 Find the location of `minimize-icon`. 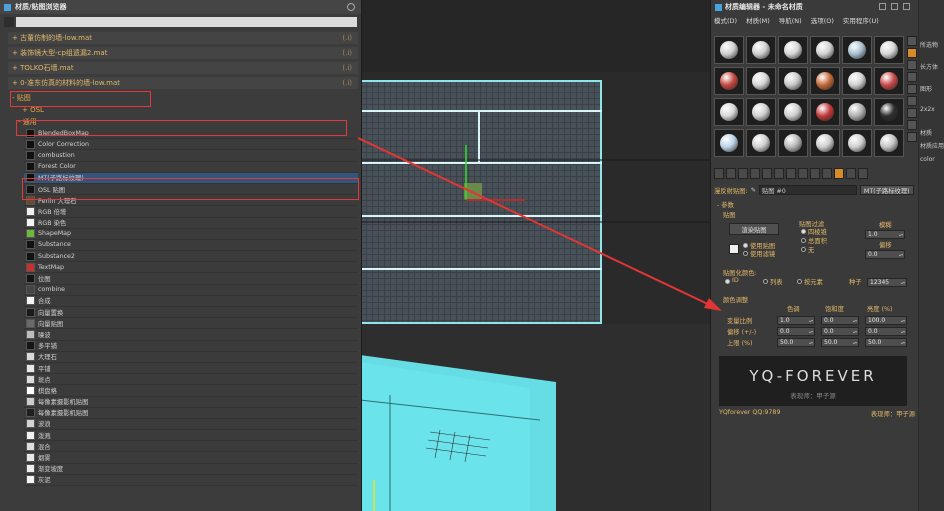

minimize-icon is located at coordinates (882, 6).